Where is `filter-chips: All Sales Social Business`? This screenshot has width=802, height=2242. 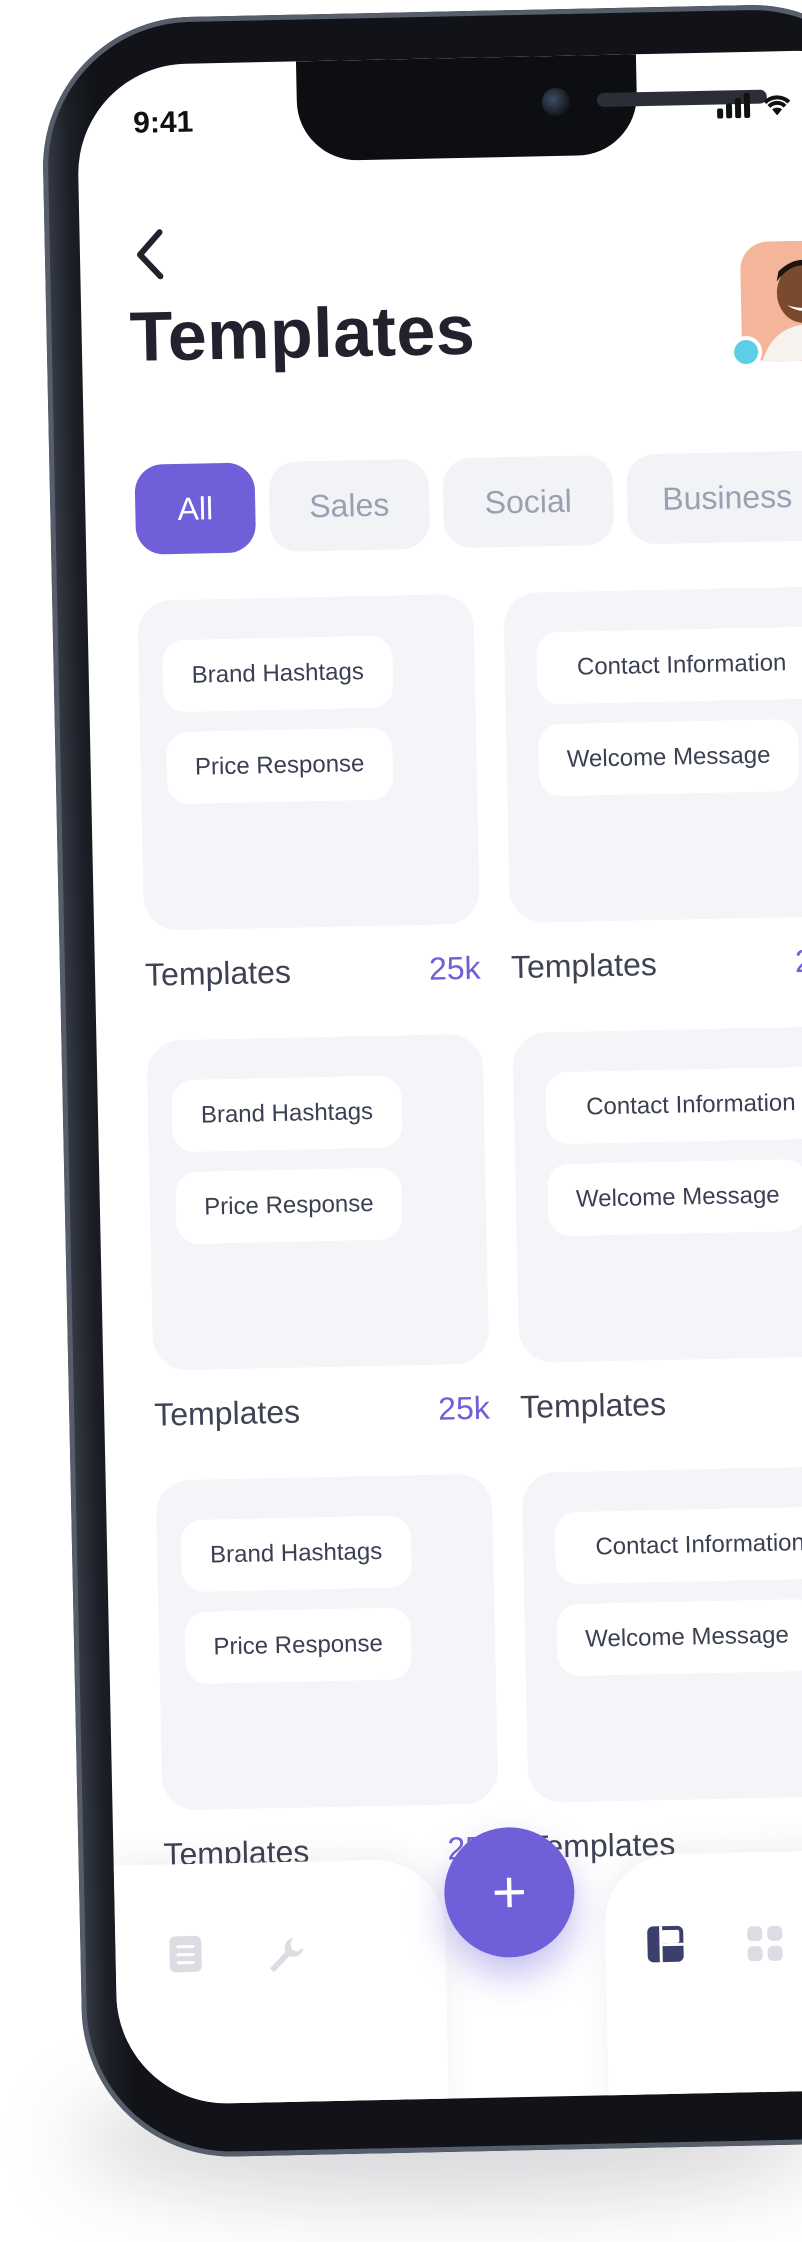 filter-chips: All Sales Social Business is located at coordinates (468, 502).